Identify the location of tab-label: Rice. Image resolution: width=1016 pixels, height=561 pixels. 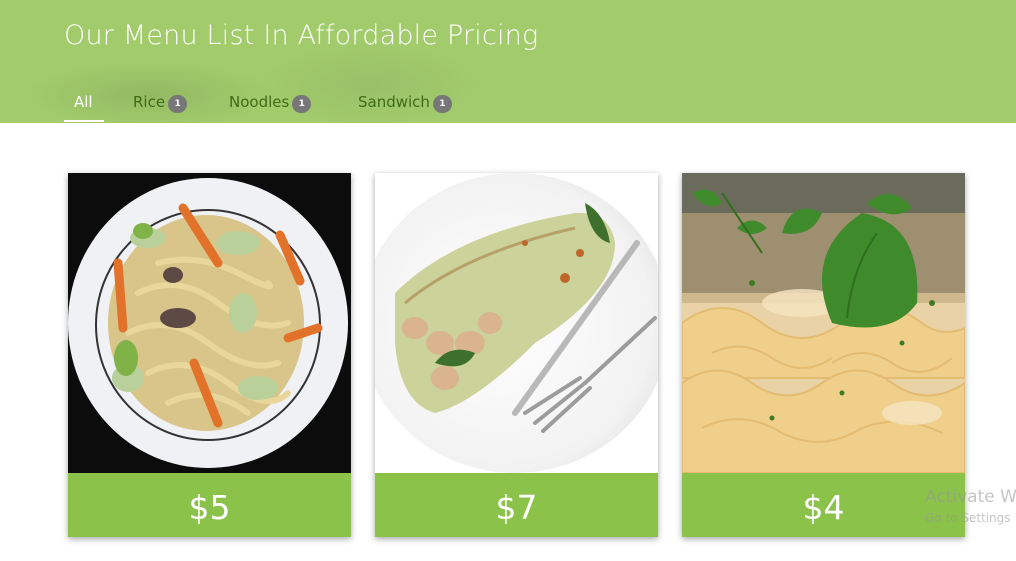
(149, 102).